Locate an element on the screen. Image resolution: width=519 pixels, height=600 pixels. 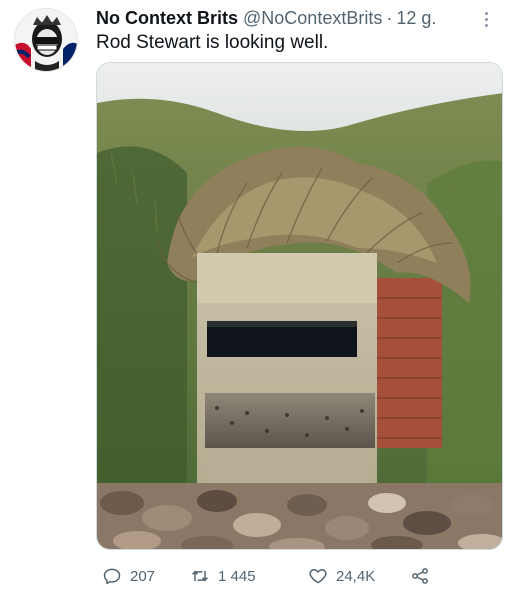
avatar is located at coordinates (46, 40).